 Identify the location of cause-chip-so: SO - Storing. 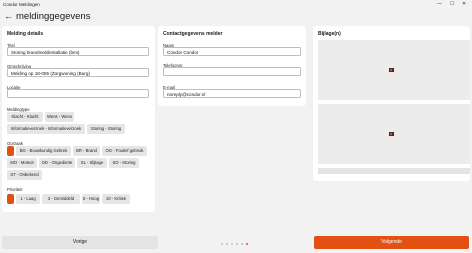
(124, 163).